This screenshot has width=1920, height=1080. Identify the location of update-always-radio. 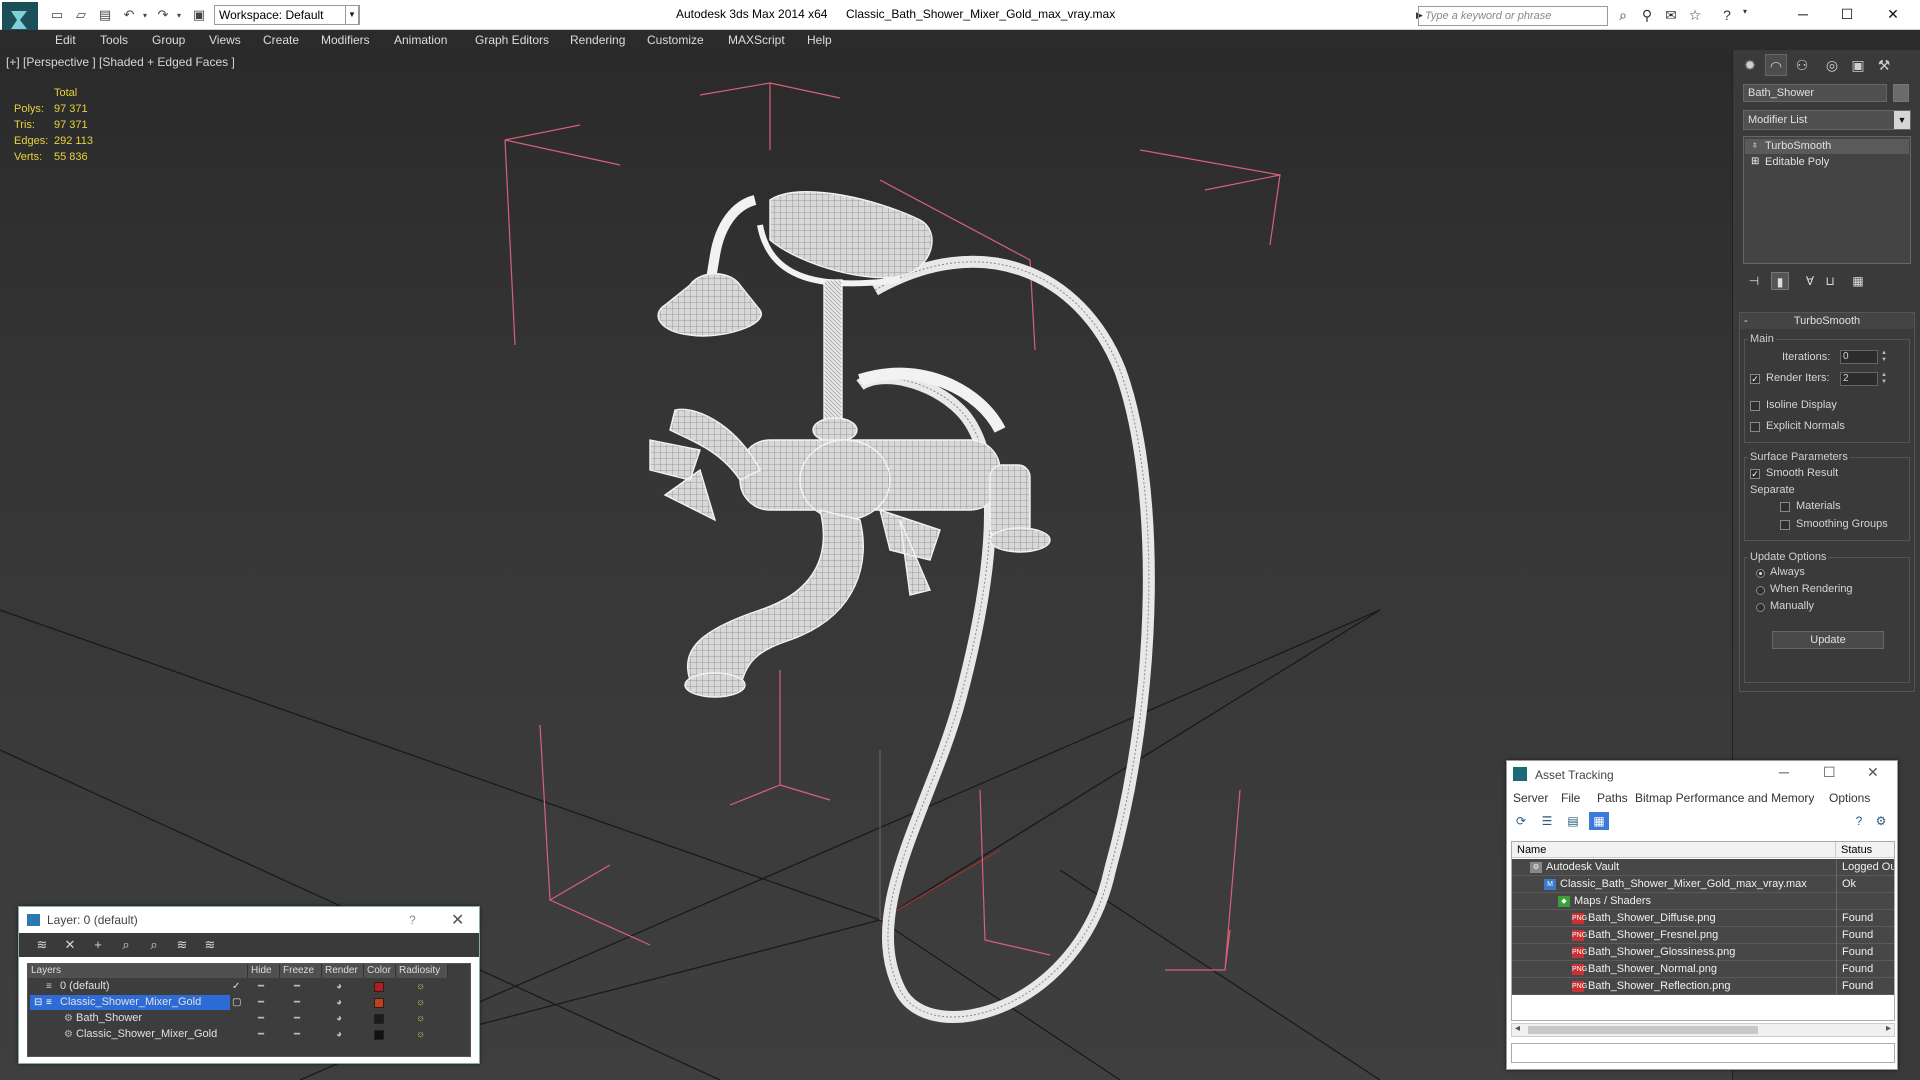
(1760, 573).